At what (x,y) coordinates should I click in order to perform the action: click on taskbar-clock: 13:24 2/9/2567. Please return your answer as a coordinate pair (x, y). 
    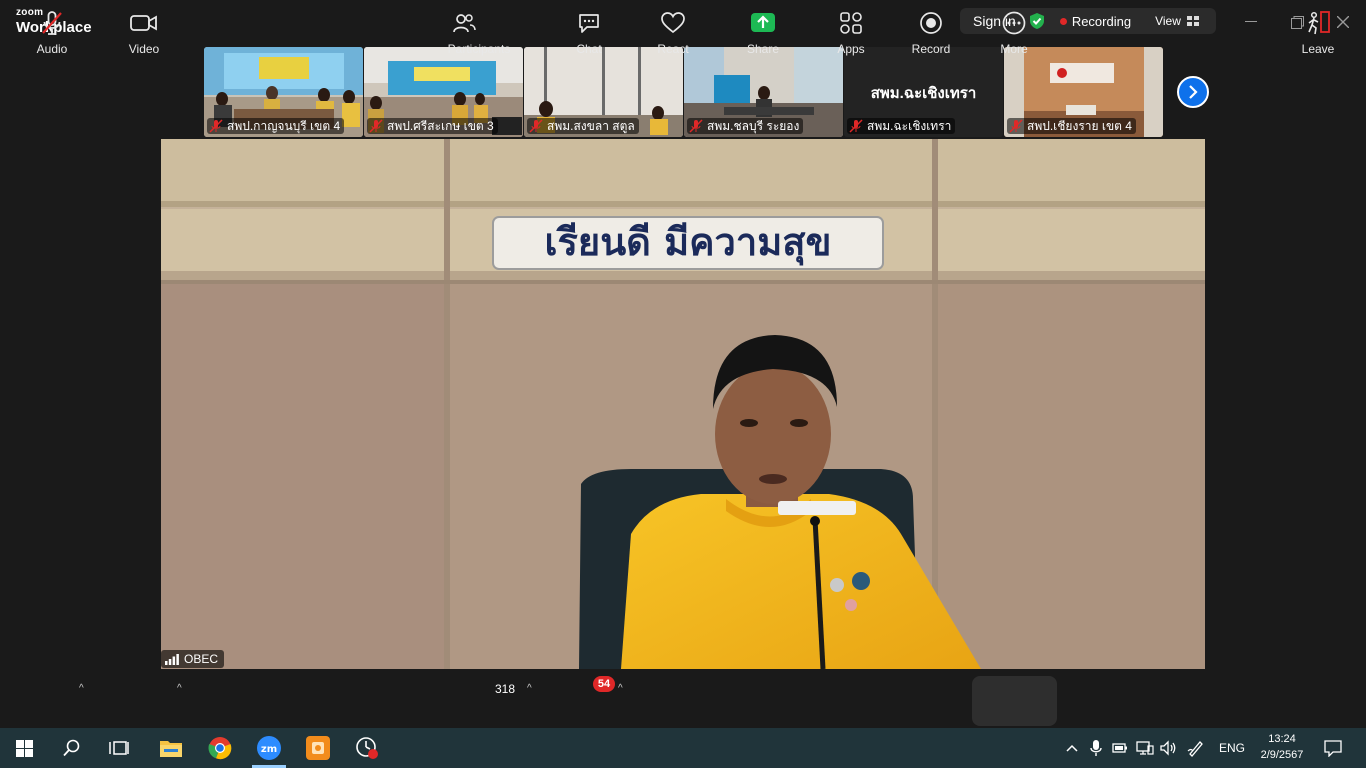
    Looking at the image, I should click on (1282, 747).